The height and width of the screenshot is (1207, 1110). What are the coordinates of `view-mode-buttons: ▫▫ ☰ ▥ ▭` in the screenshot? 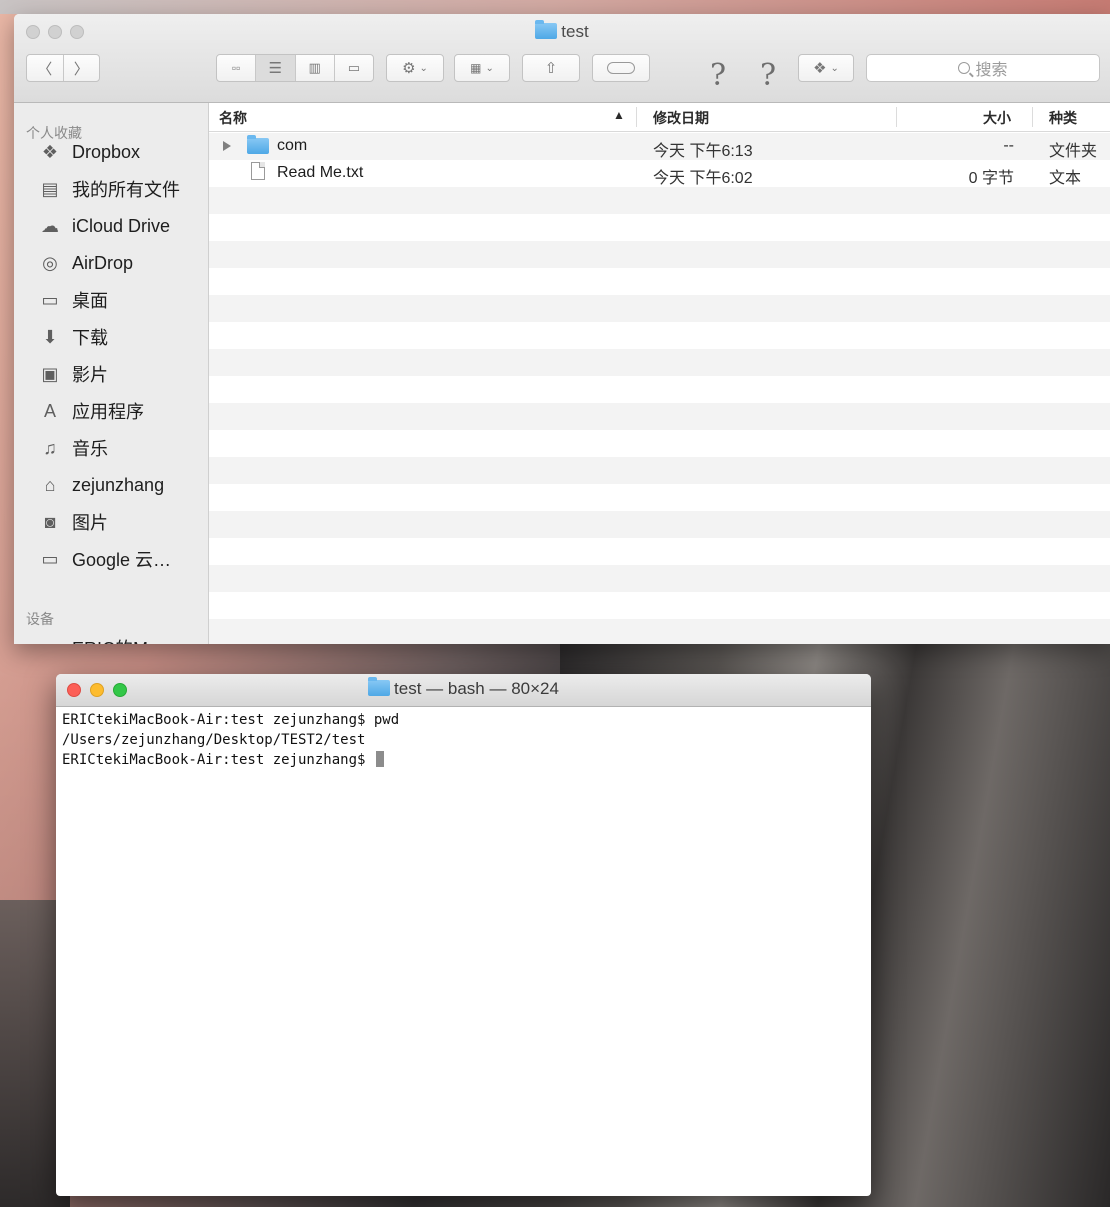 It's located at (295, 68).